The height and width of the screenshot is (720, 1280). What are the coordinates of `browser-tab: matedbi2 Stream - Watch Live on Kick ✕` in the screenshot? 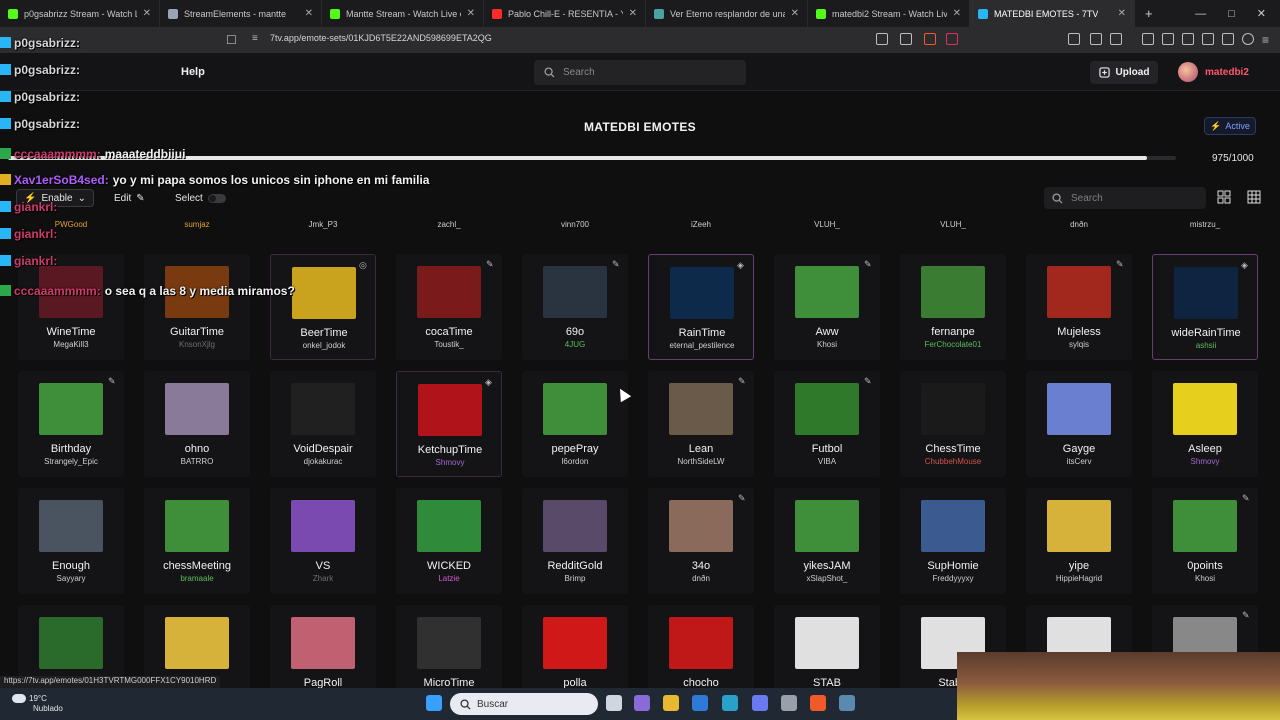 It's located at (889, 13).